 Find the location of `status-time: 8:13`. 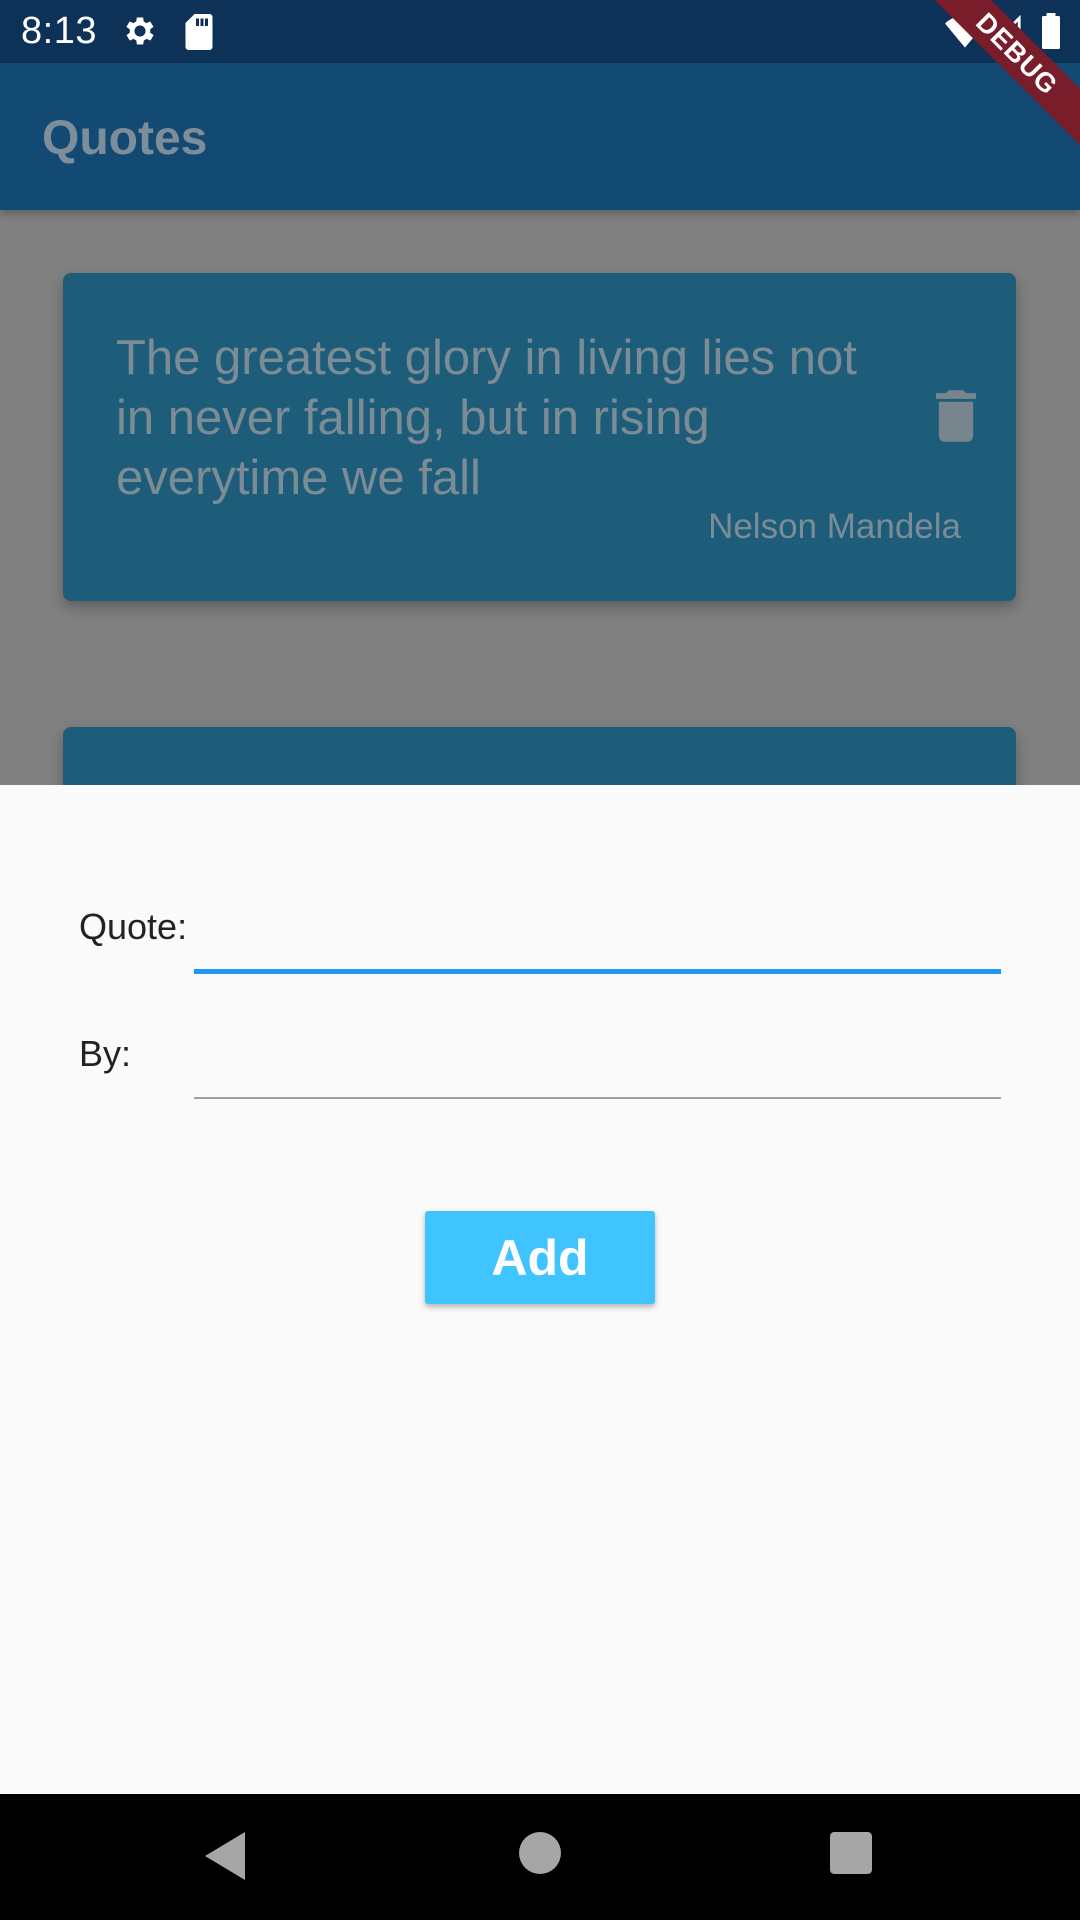

status-time: 8:13 is located at coordinates (59, 31).